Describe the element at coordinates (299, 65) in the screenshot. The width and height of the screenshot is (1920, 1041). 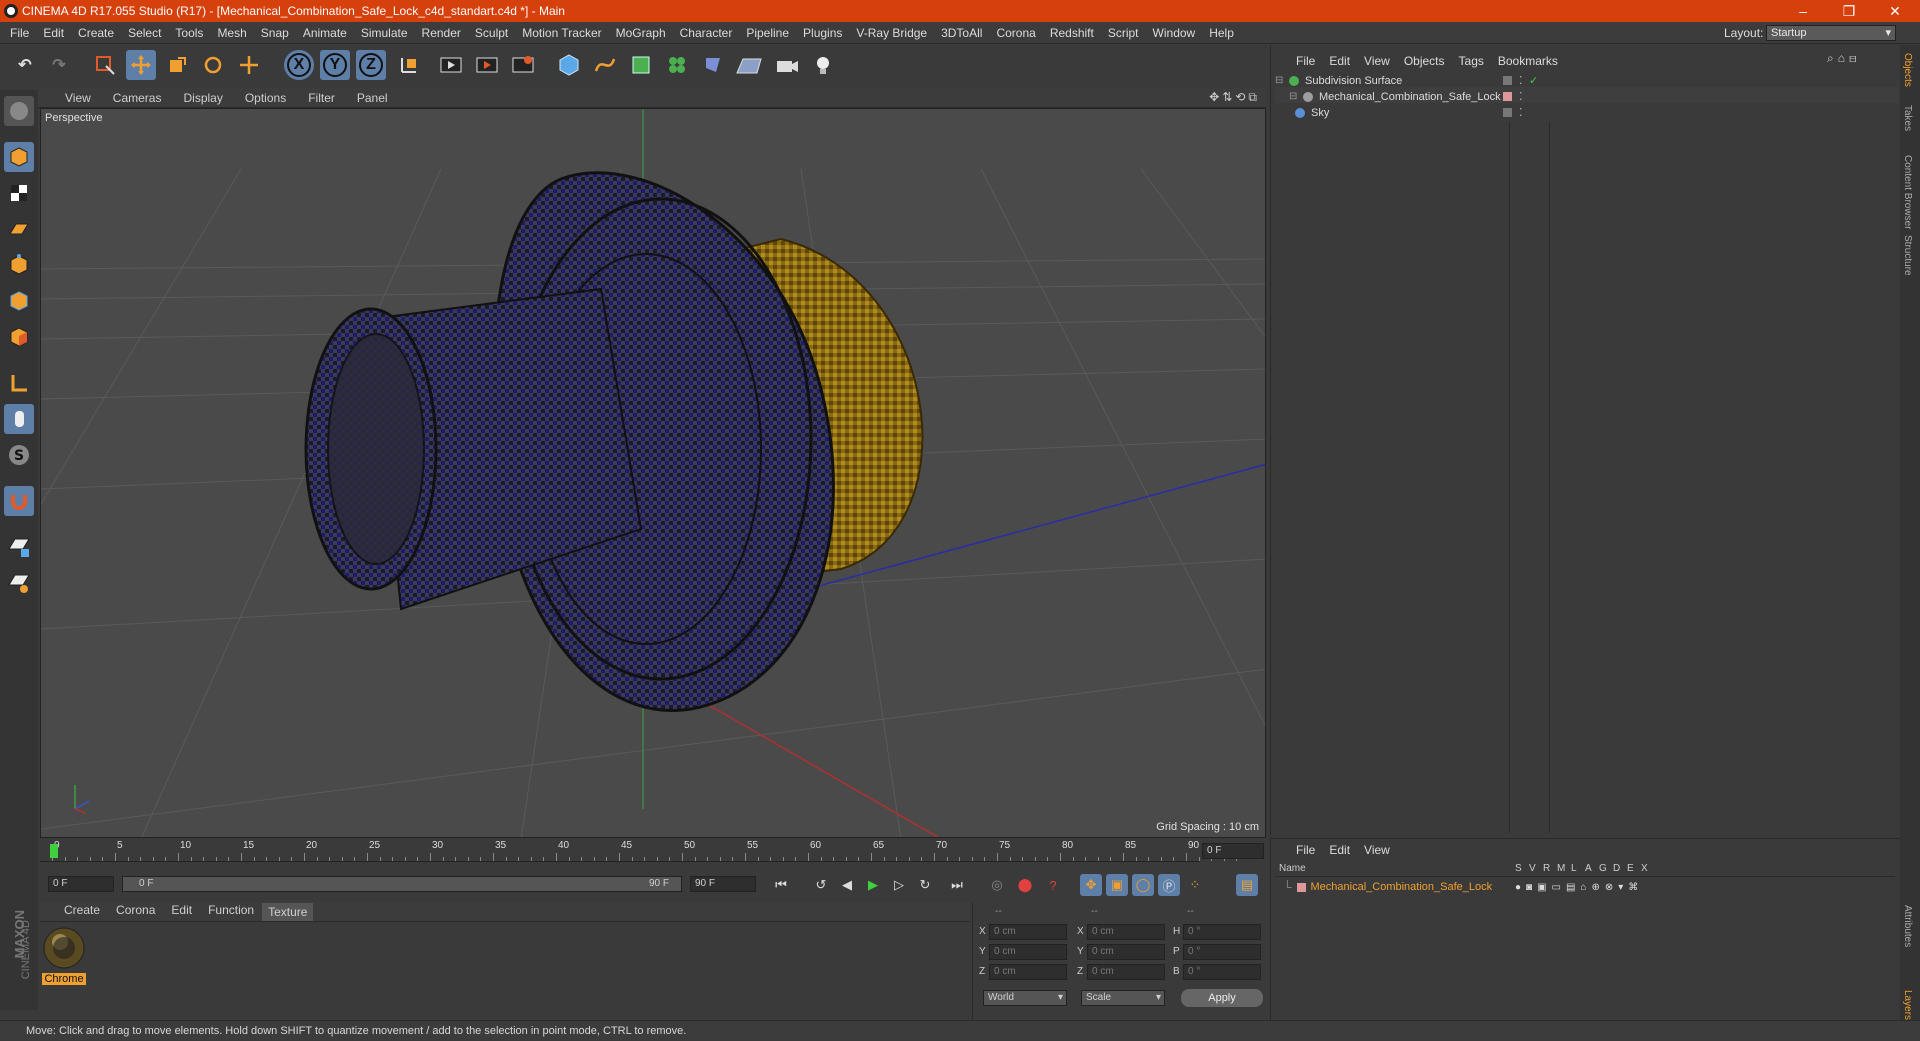
I see `axis-x-lock: X` at that location.